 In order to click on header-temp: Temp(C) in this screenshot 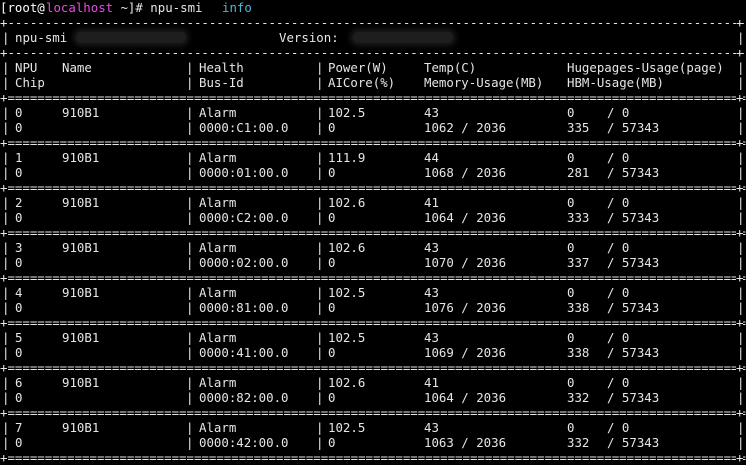, I will do `click(450, 67)`.